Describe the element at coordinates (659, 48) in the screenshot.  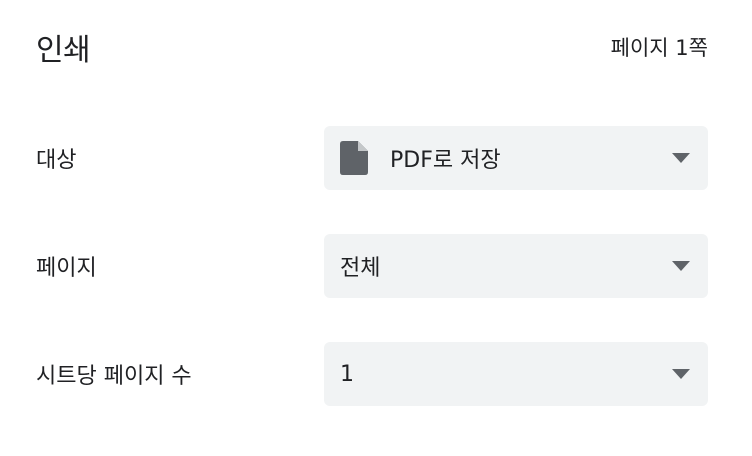
I see `page-count: 페이지 1쪽` at that location.